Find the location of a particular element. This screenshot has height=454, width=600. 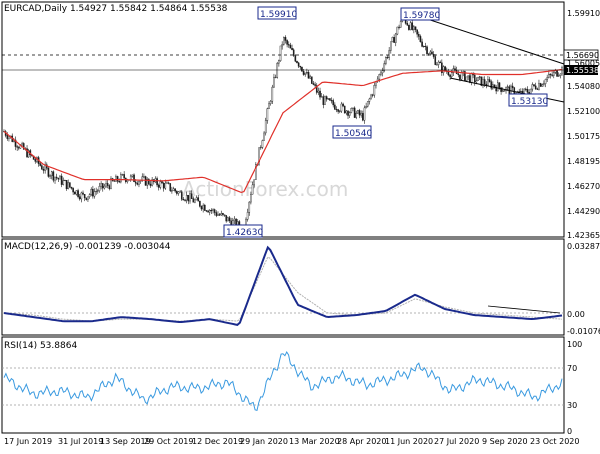

x-tick-label: 27 Jul 2020 is located at coordinates (456, 441).